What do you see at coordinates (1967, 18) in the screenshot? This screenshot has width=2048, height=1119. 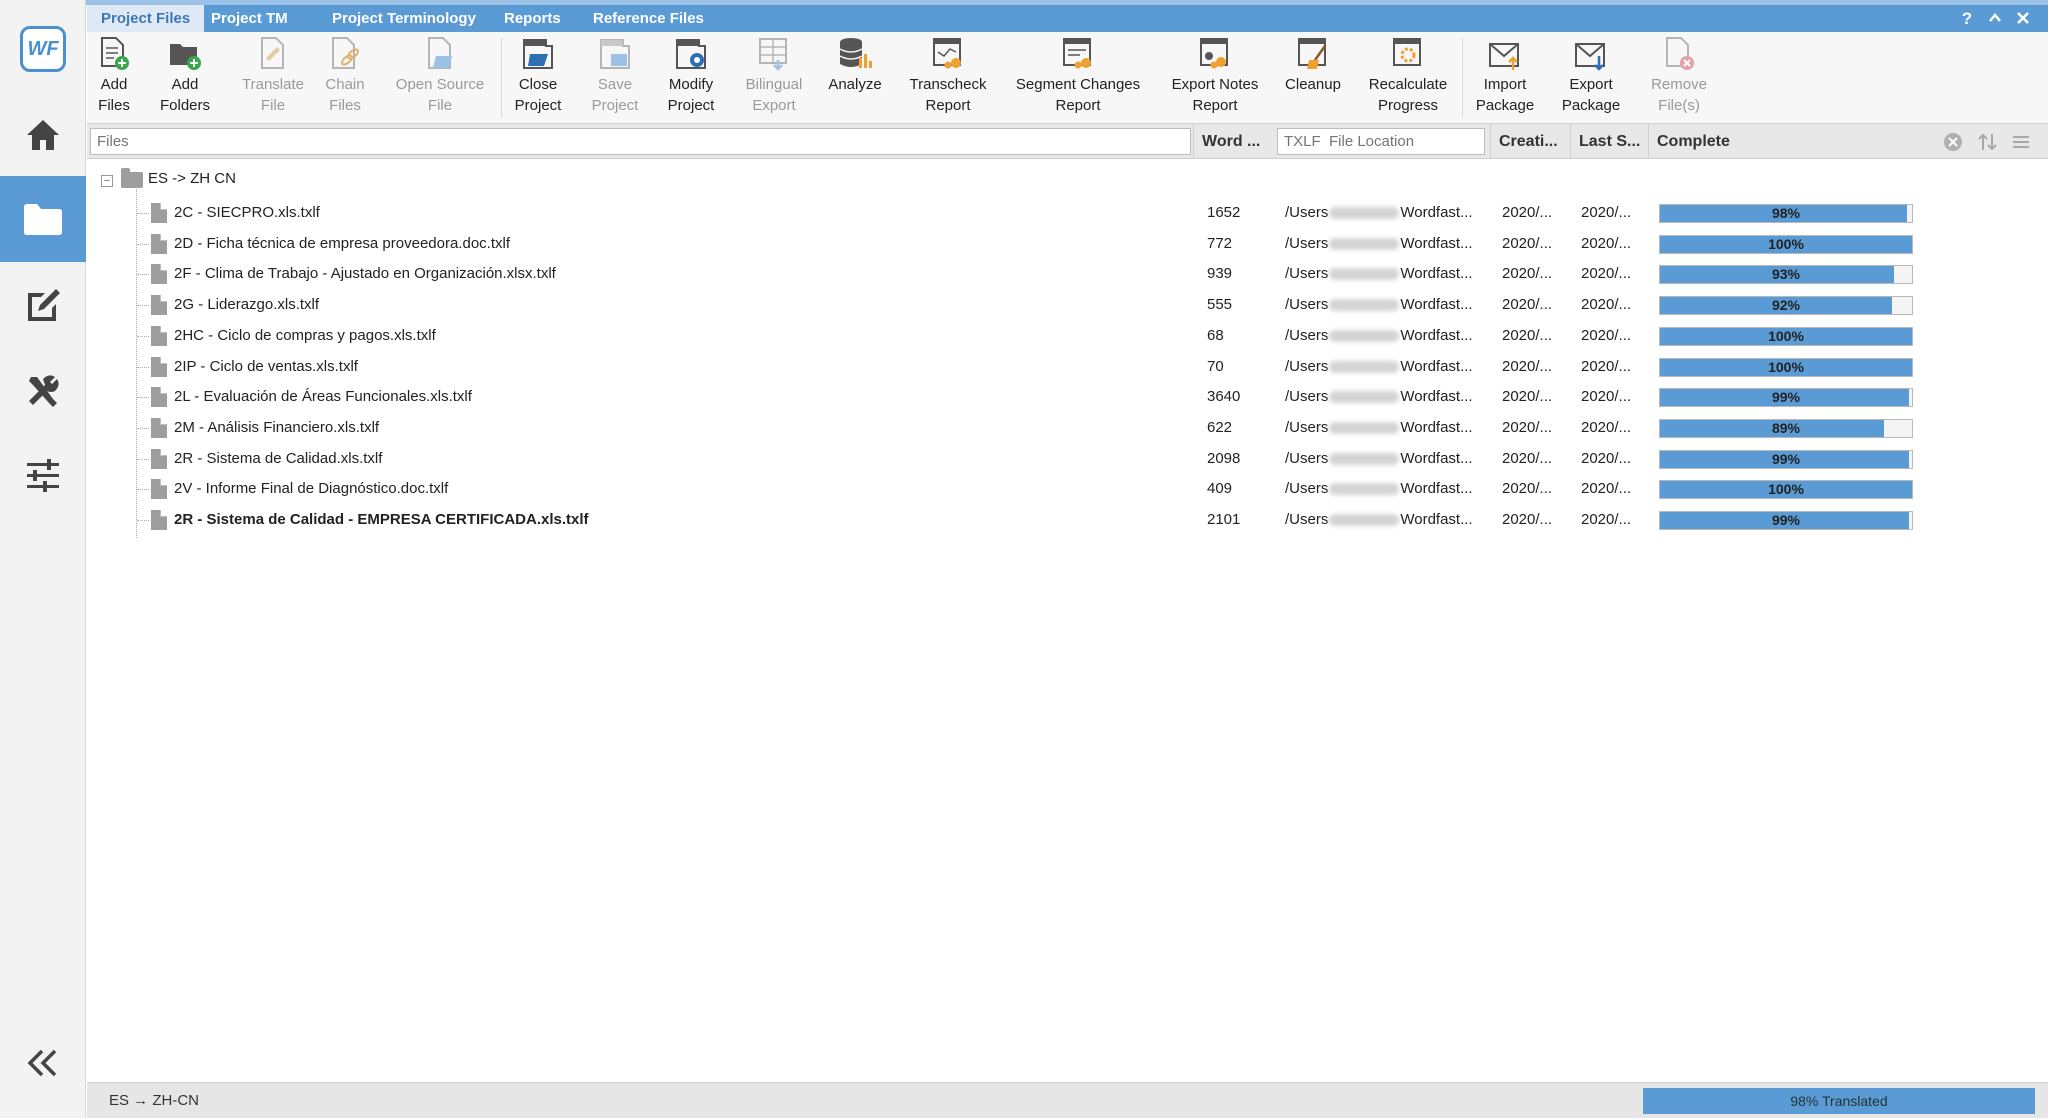 I see `help-button: ?` at bounding box center [1967, 18].